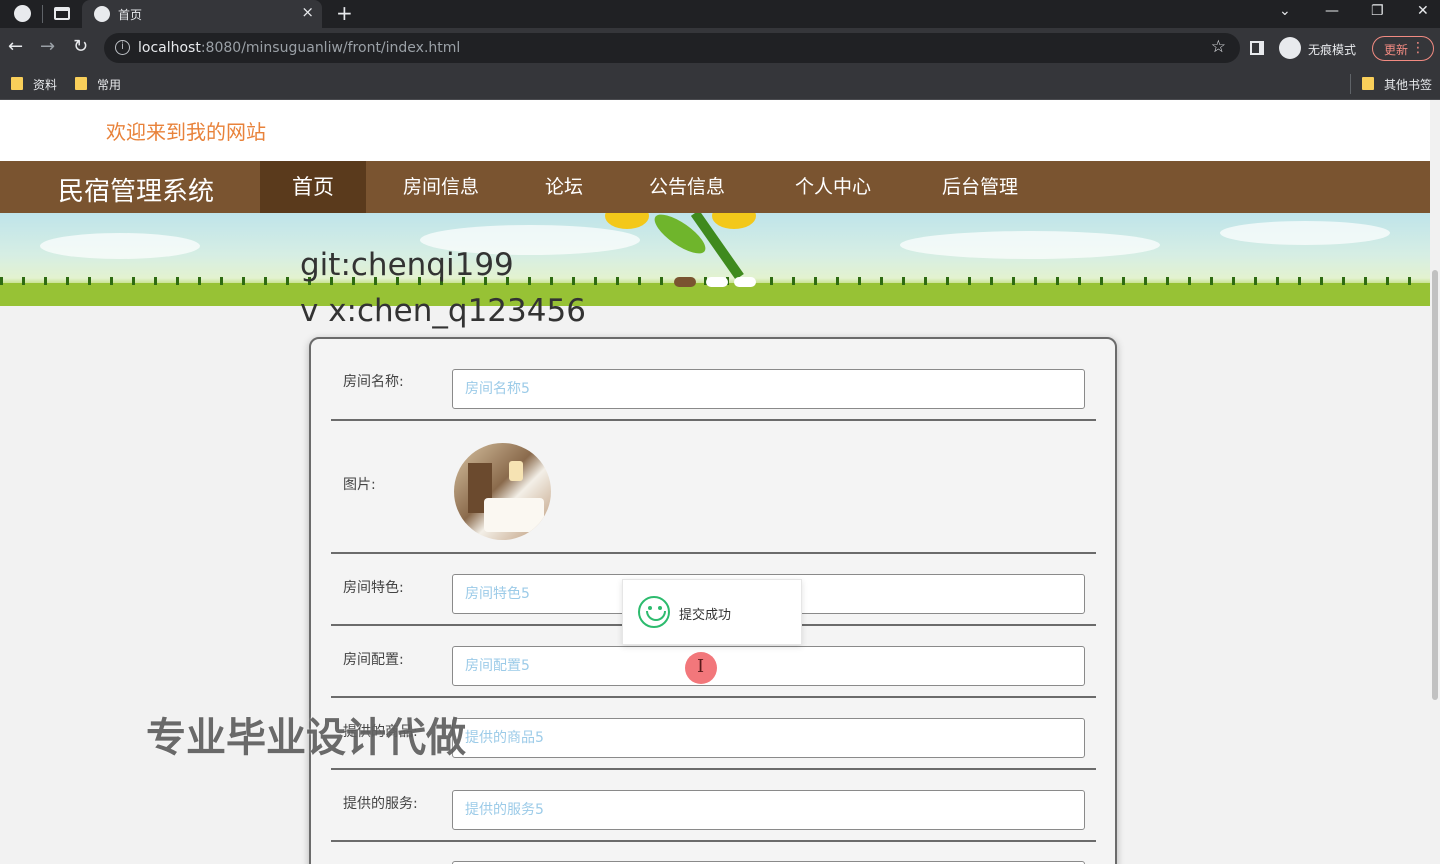 This screenshot has height=864, width=1440. I want to click on mouse-cursor: I, so click(701, 668).